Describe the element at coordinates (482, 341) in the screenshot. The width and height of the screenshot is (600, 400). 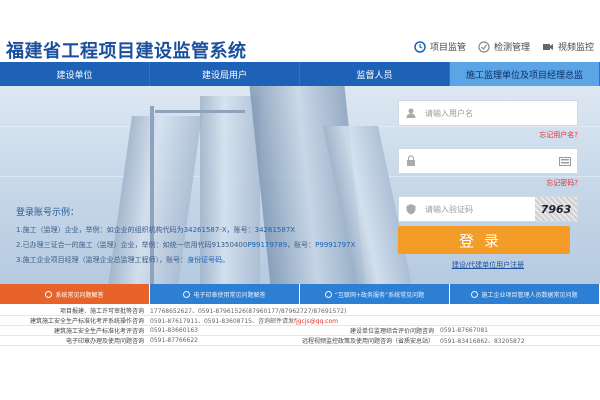
I see `row-value: 0591-83416862、83205872` at that location.